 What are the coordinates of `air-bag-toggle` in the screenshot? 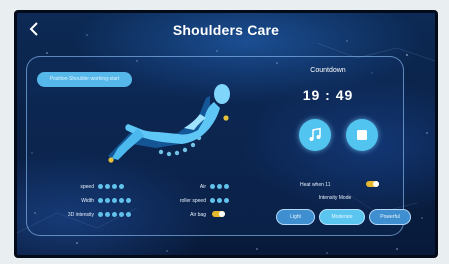 It's located at (218, 214).